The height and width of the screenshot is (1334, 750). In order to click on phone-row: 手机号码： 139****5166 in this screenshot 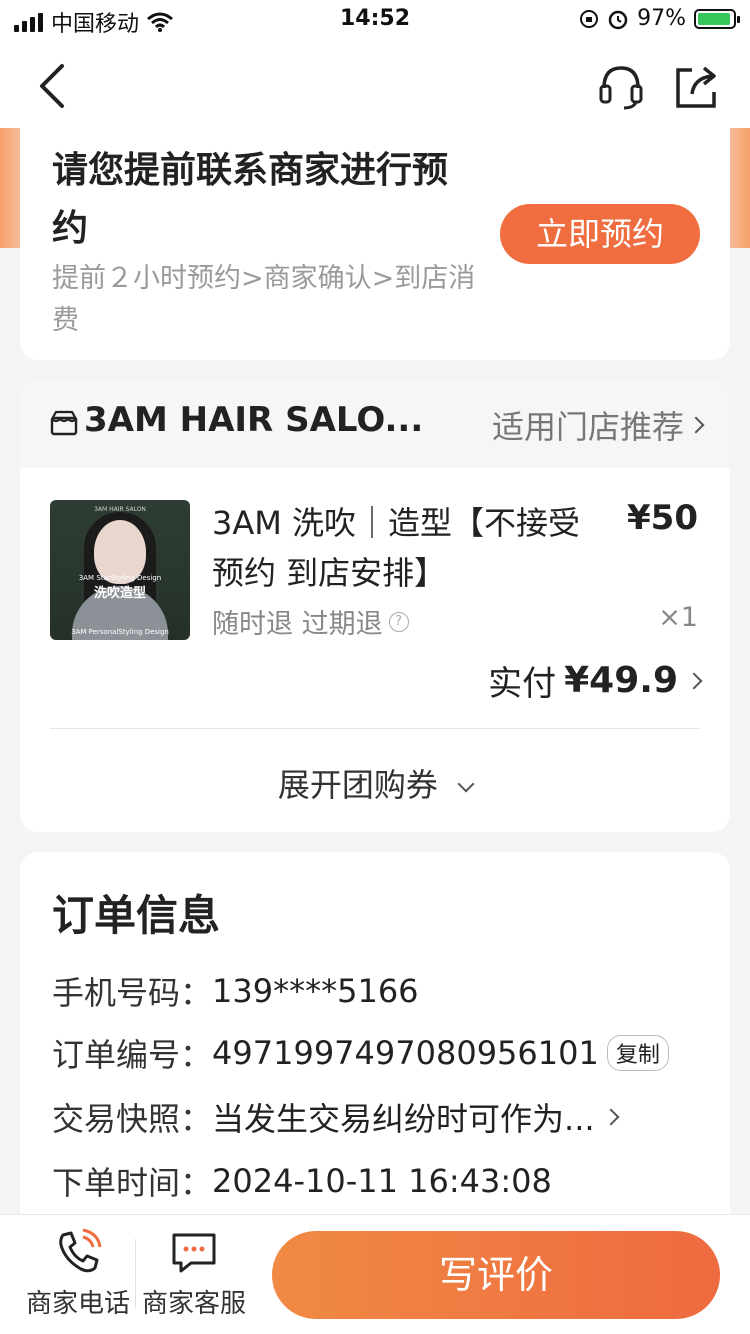, I will do `click(235, 991)`.